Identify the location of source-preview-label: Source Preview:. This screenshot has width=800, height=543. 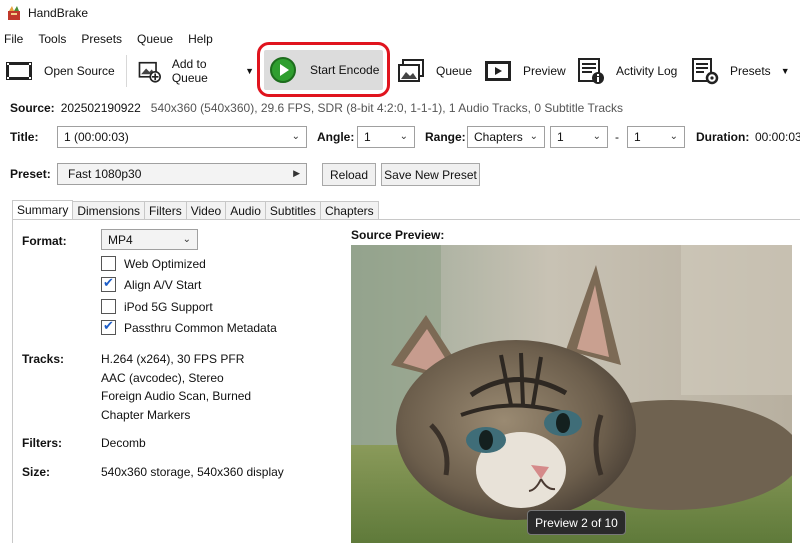
(398, 235).